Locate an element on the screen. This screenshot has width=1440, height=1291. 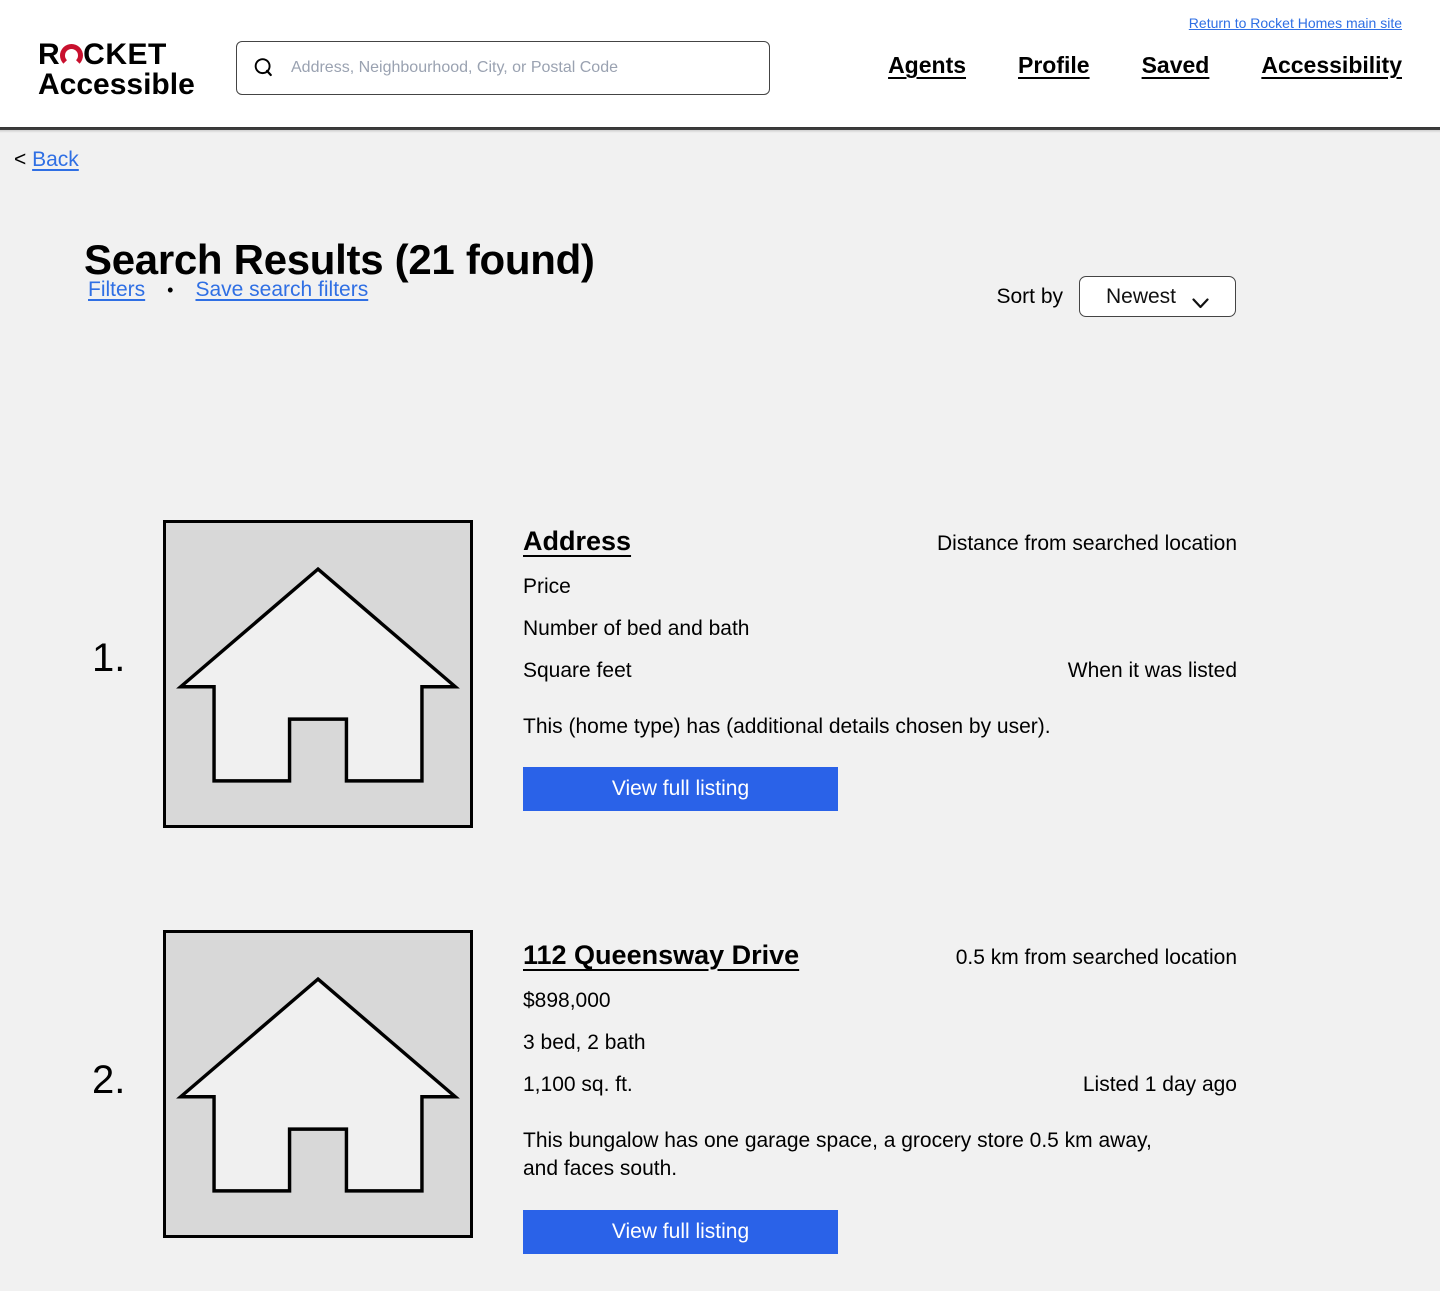
sort-control: Sort by Newest is located at coordinates (1116, 296).